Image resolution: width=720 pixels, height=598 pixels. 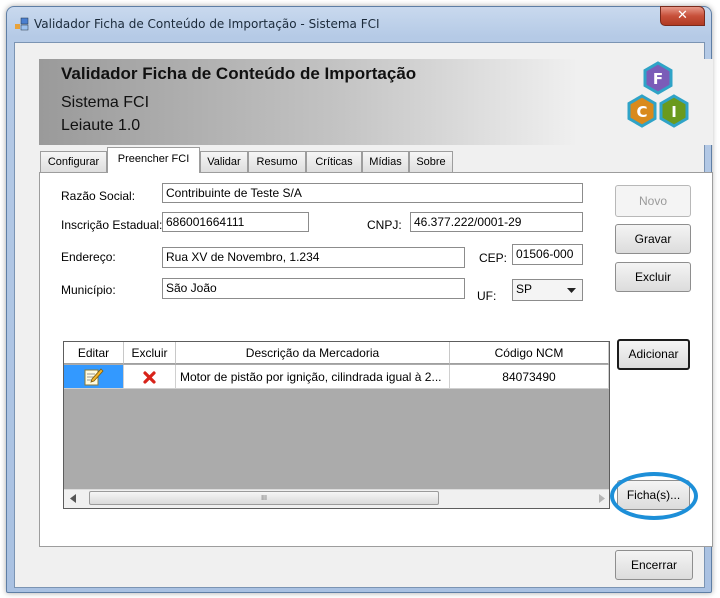 I want to click on inscricao-estadual-field: 686001664111, so click(x=235, y=222).